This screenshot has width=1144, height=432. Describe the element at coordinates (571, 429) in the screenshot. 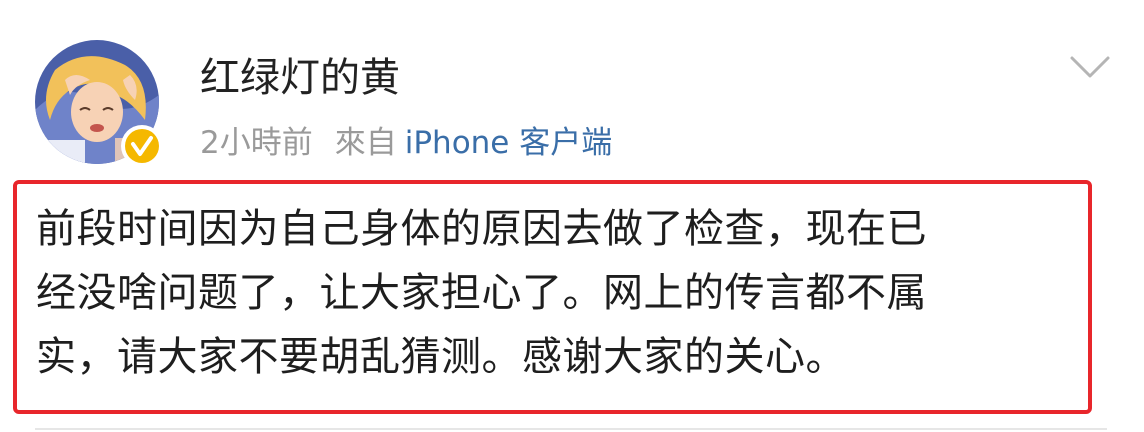

I see `divider` at that location.